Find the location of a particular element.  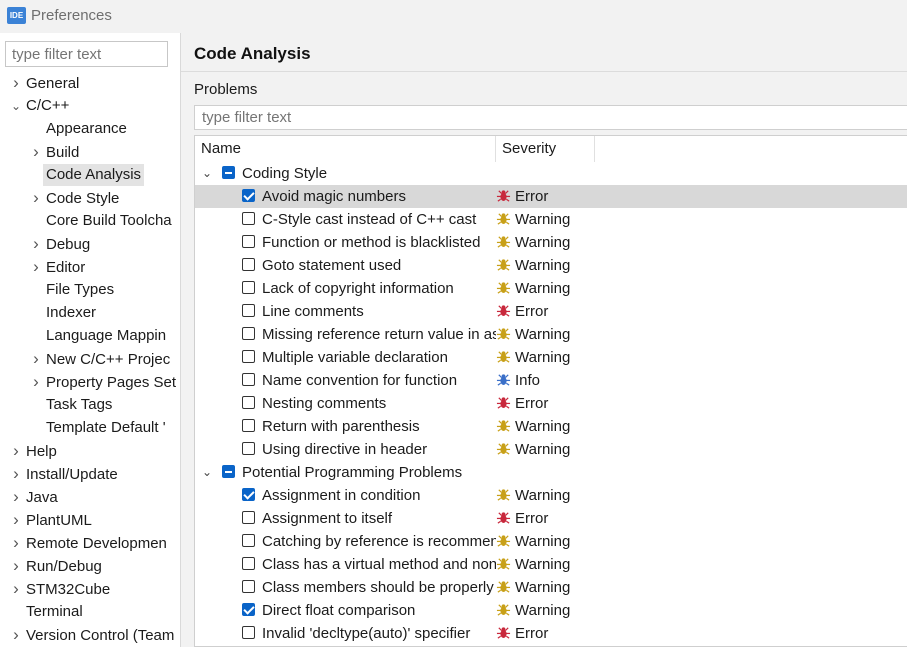

tree-item: › Property Pages Set is located at coordinates (104, 382).